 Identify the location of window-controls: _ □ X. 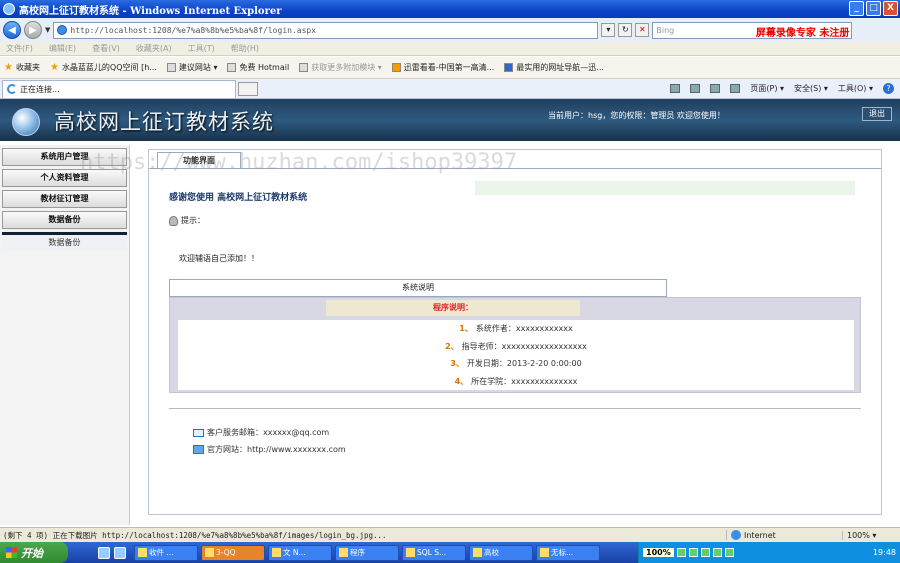
(873, 8).